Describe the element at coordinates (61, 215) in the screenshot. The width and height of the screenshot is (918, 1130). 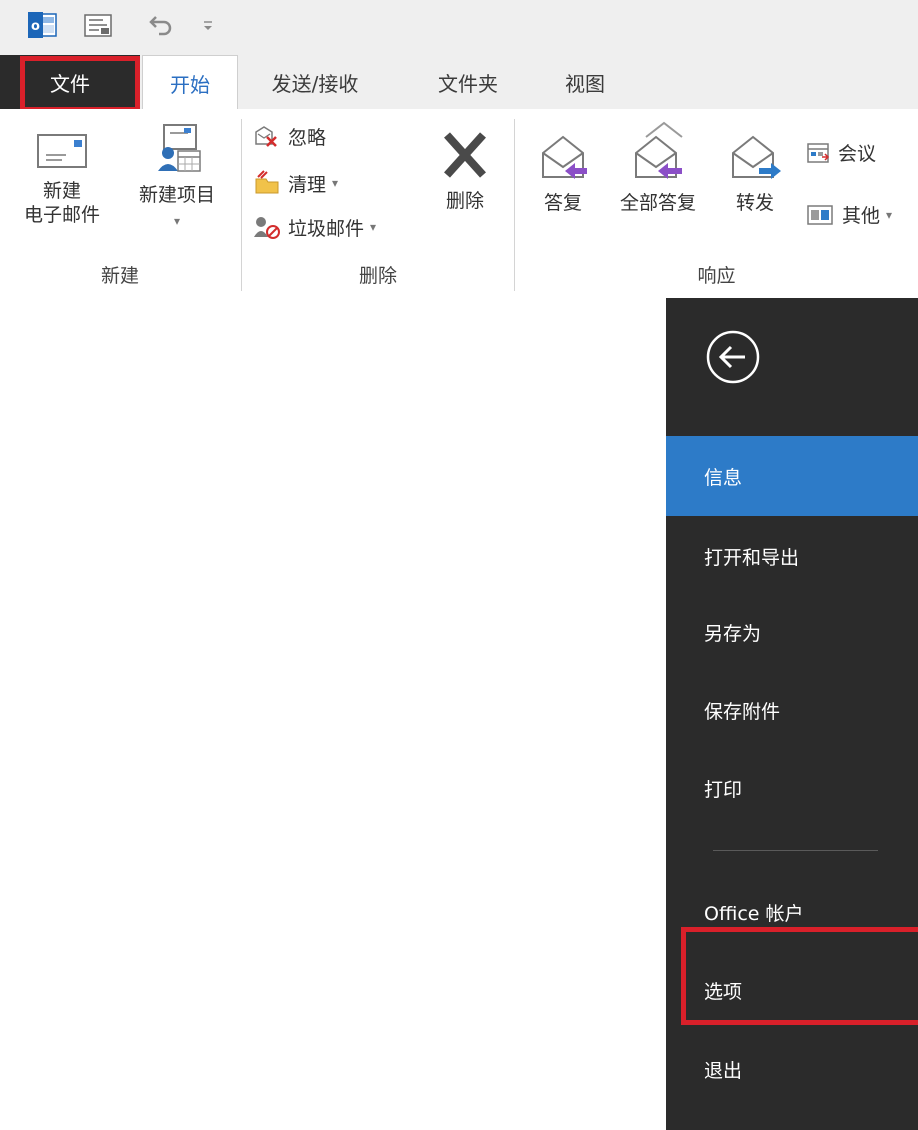
I see `new-email-label-2: 电子邮件` at that location.